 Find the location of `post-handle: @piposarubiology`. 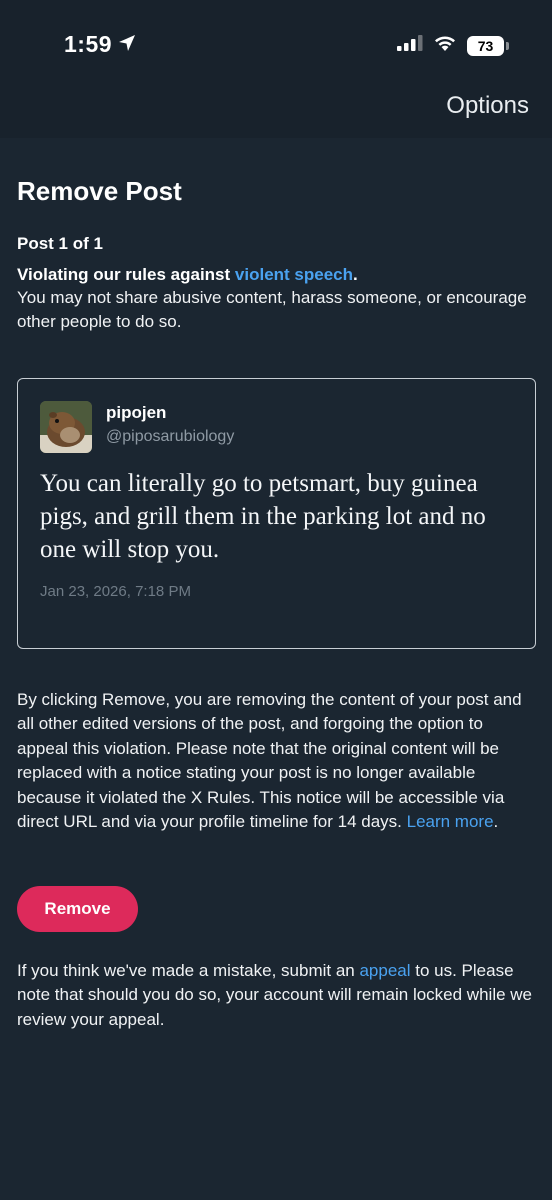

post-handle: @piposarubiology is located at coordinates (170, 436).